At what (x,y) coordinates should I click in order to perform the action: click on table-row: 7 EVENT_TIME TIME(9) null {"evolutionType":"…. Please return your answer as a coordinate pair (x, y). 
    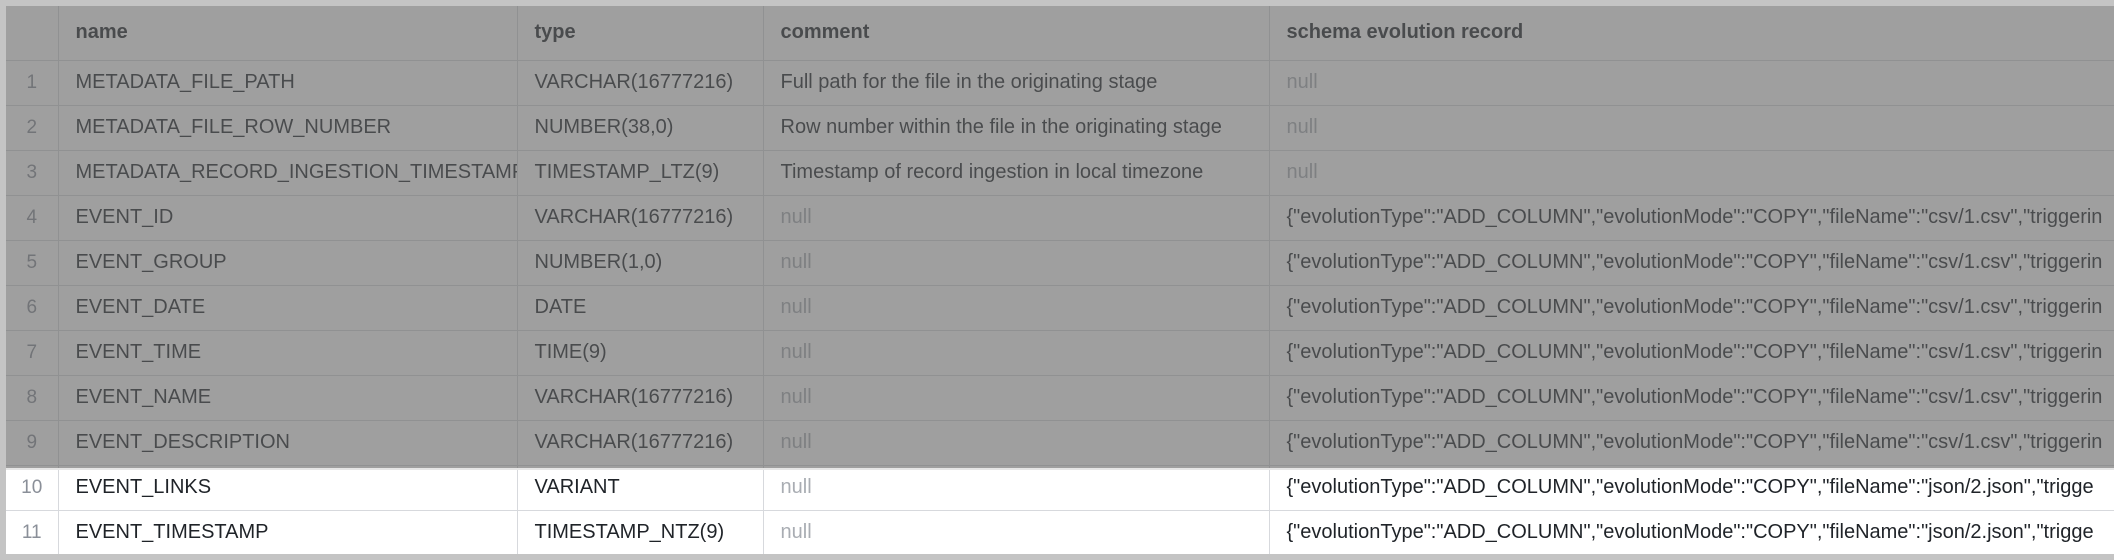
    Looking at the image, I should click on (1060, 353).